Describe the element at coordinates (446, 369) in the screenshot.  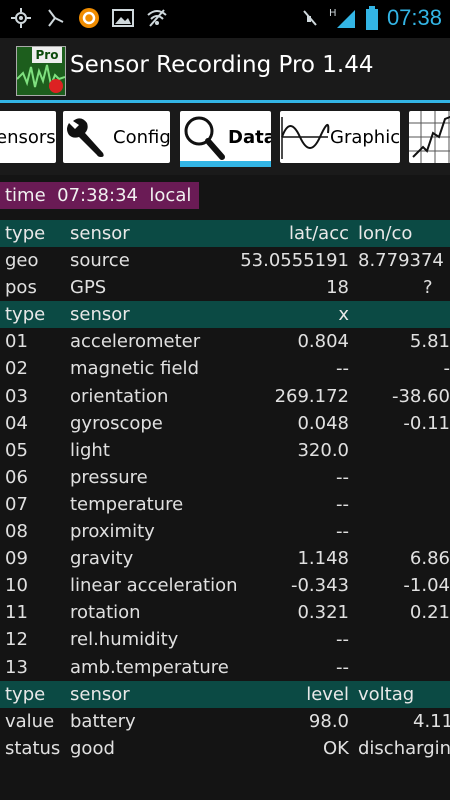
I see `cell-value-2: -` at that location.